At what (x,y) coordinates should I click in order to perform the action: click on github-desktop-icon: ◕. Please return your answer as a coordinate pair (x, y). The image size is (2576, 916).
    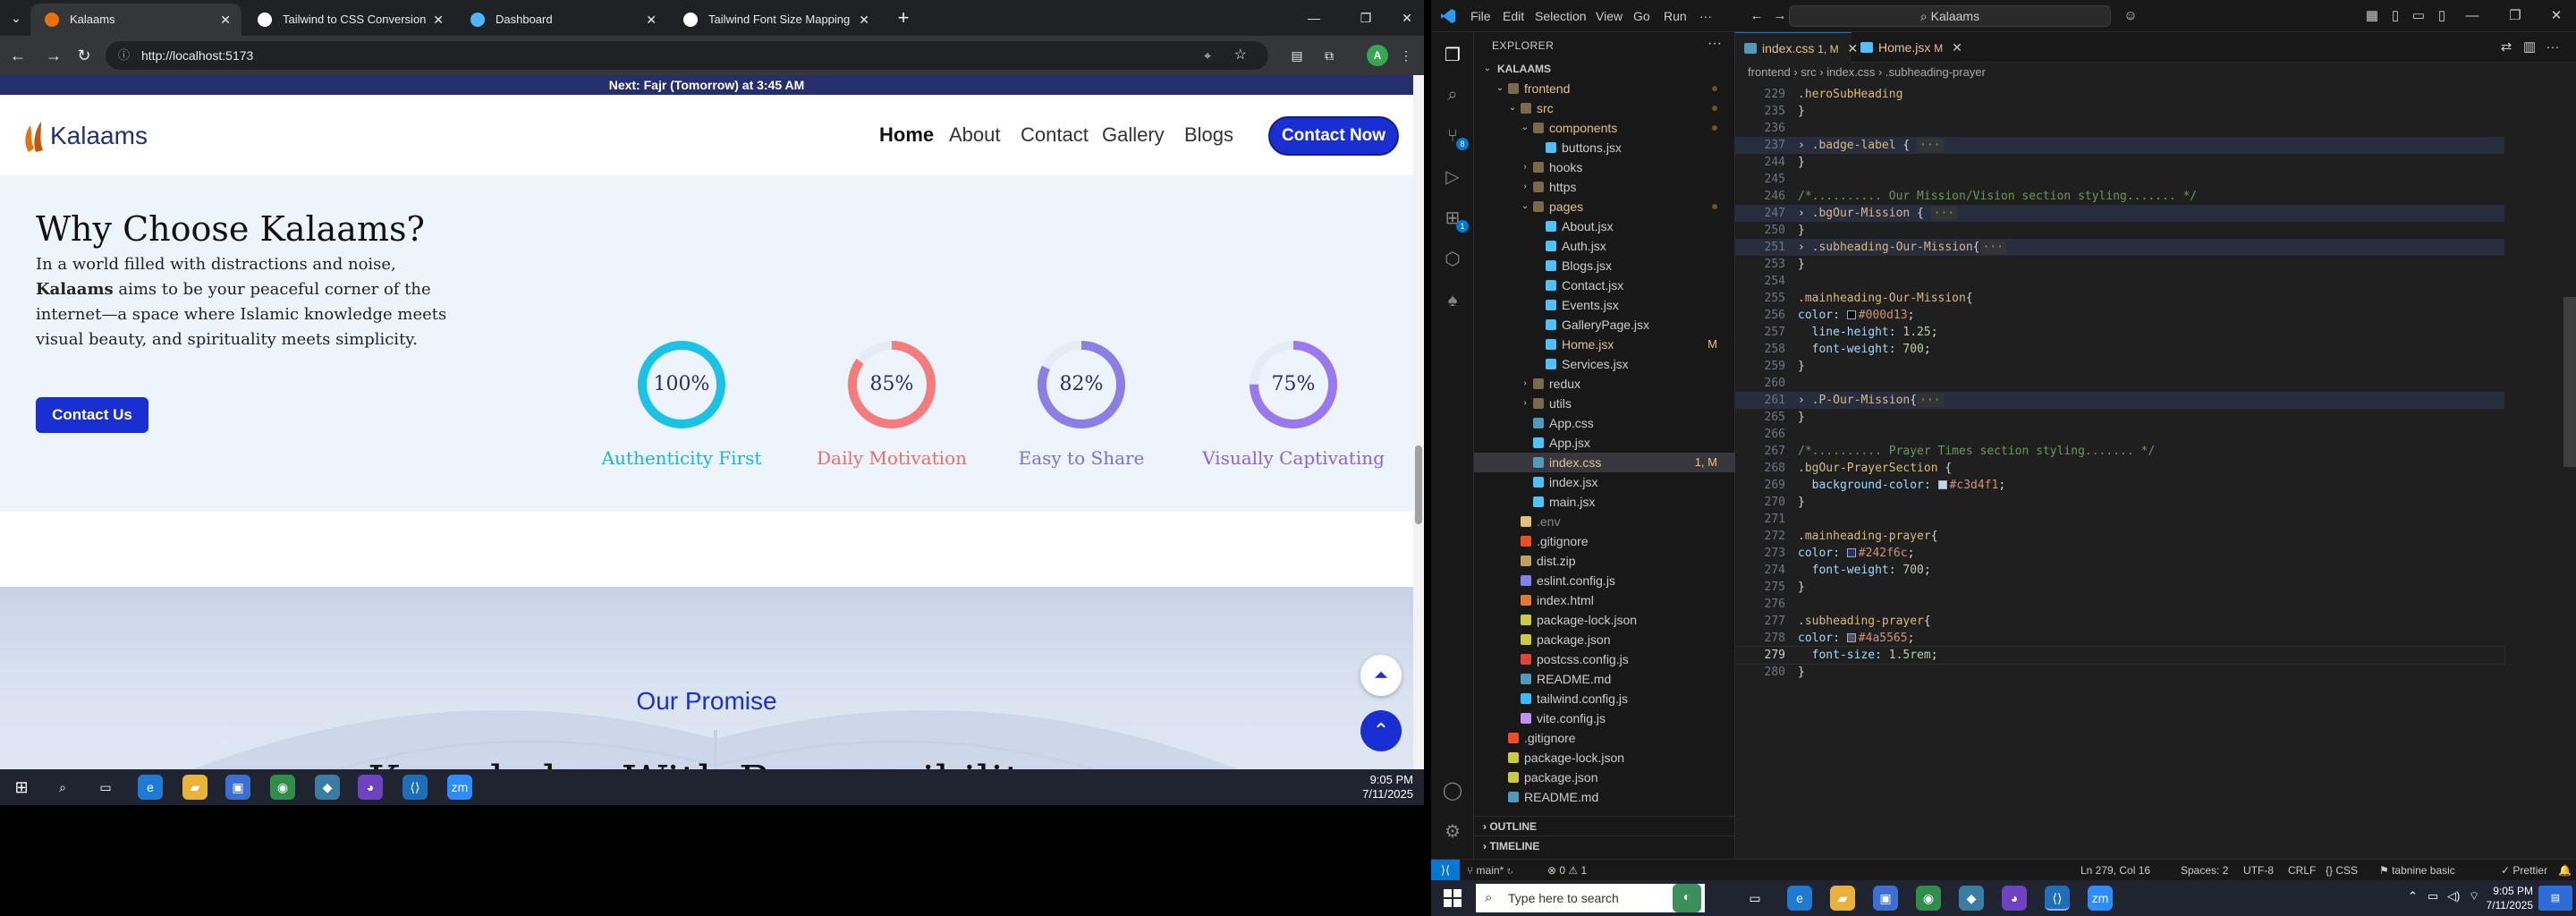
    Looking at the image, I should click on (2014, 898).